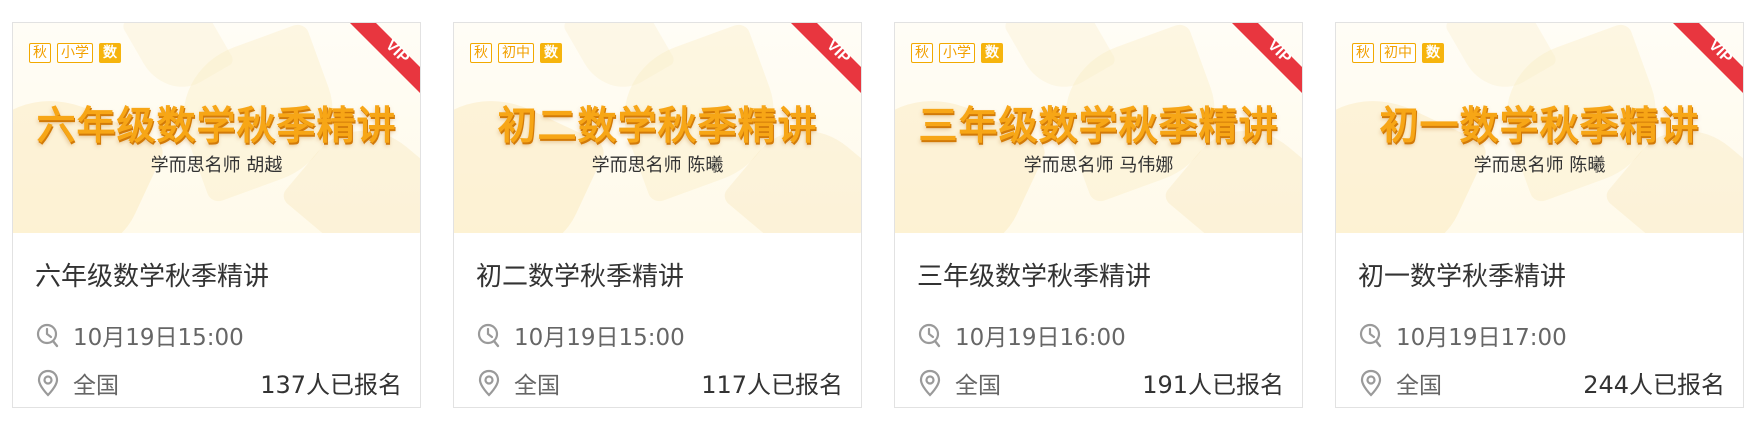 The height and width of the screenshot is (422, 1750). I want to click on banner-teacher: 学而思名师 胡越, so click(216, 165).